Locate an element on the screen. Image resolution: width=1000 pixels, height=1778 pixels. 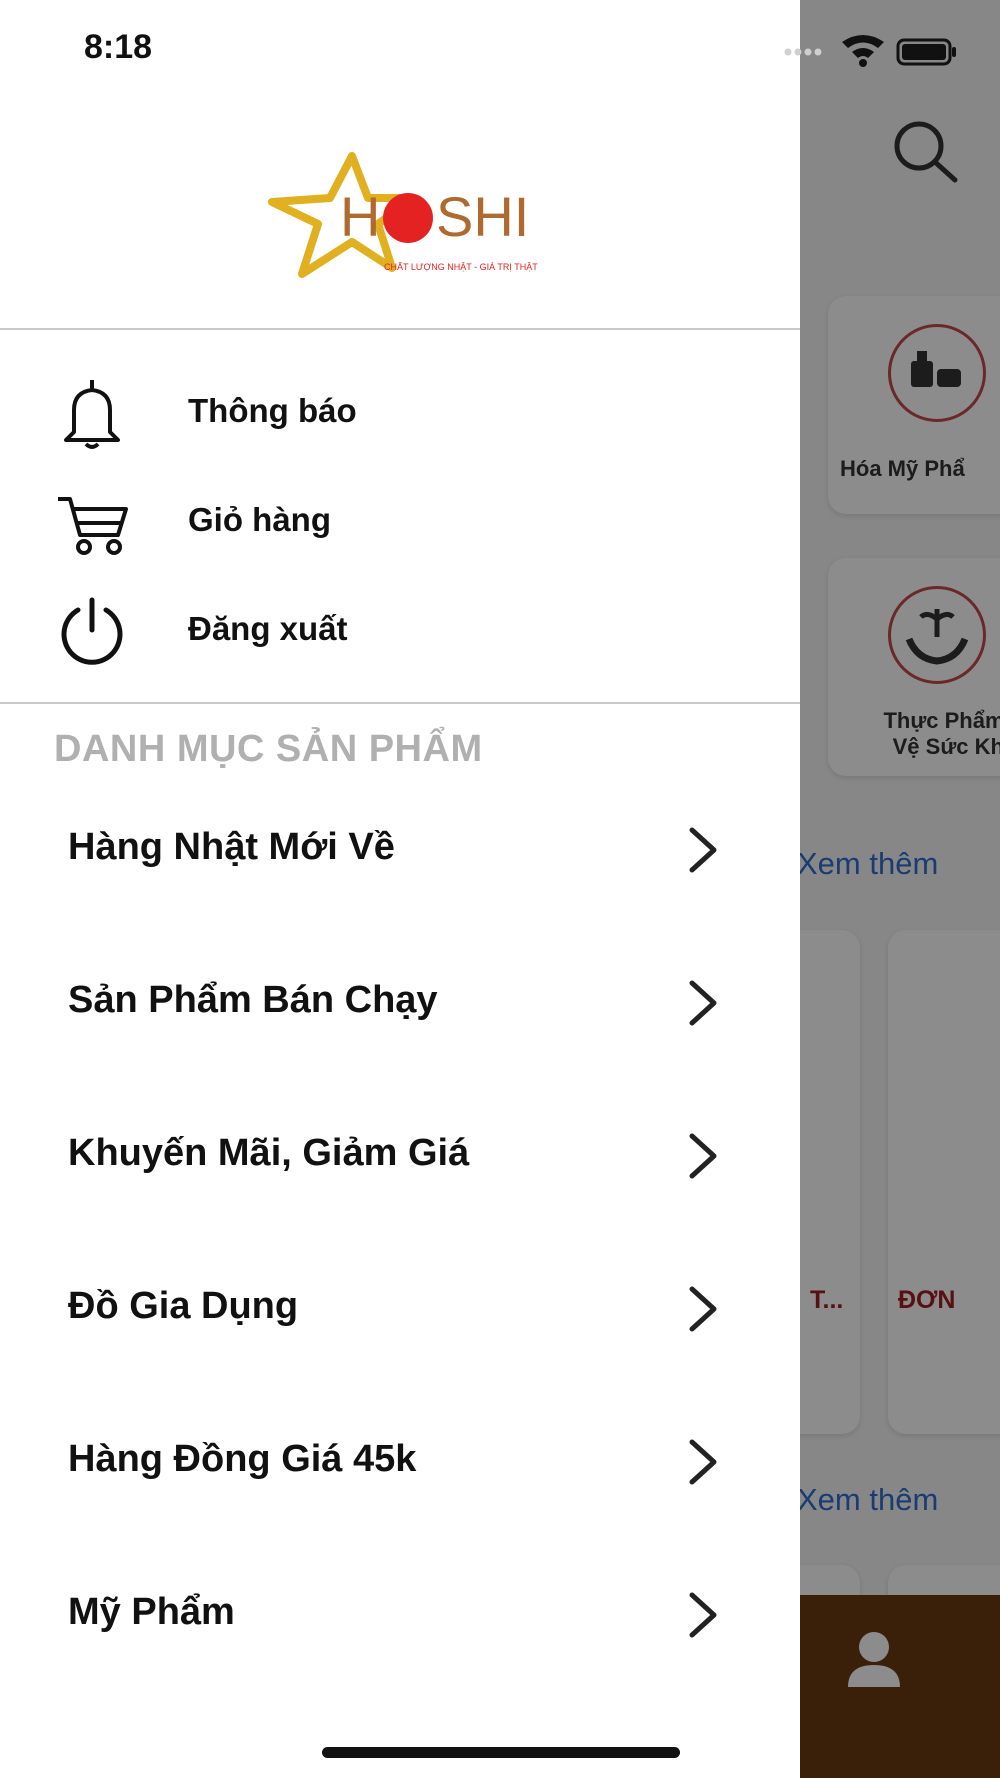
category-item: Mỹ Phẩm is located at coordinates (400, 1616).